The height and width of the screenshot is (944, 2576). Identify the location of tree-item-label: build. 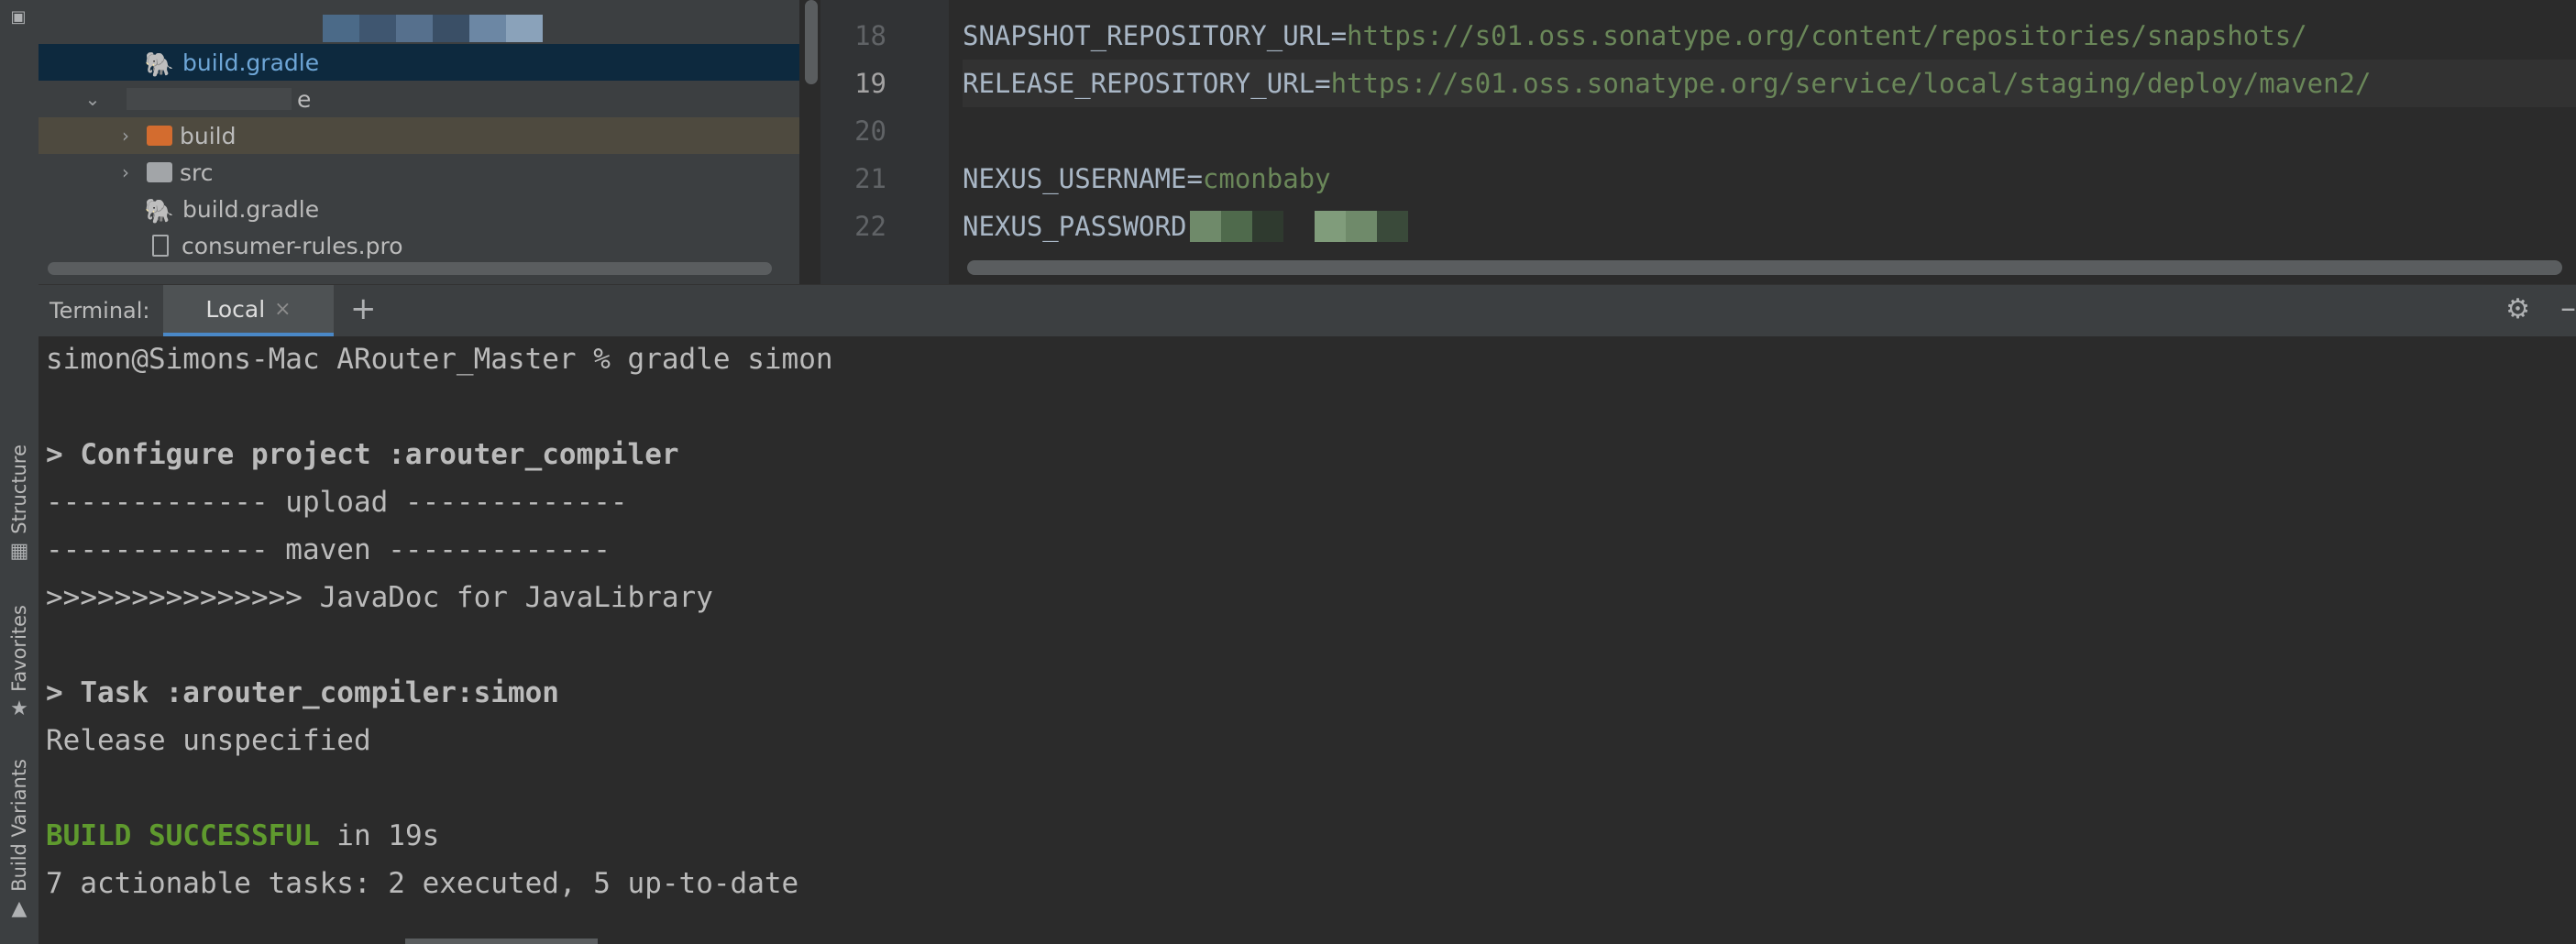
(208, 136).